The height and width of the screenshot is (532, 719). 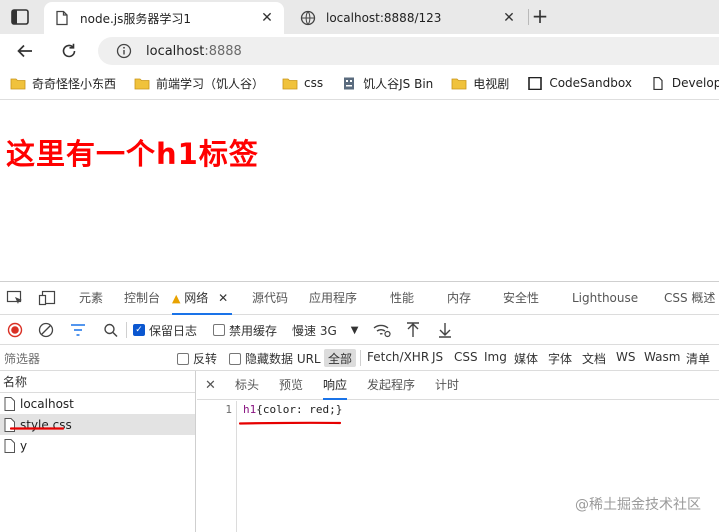 I want to click on tab-application: 应用程序, so click(x=333, y=298).